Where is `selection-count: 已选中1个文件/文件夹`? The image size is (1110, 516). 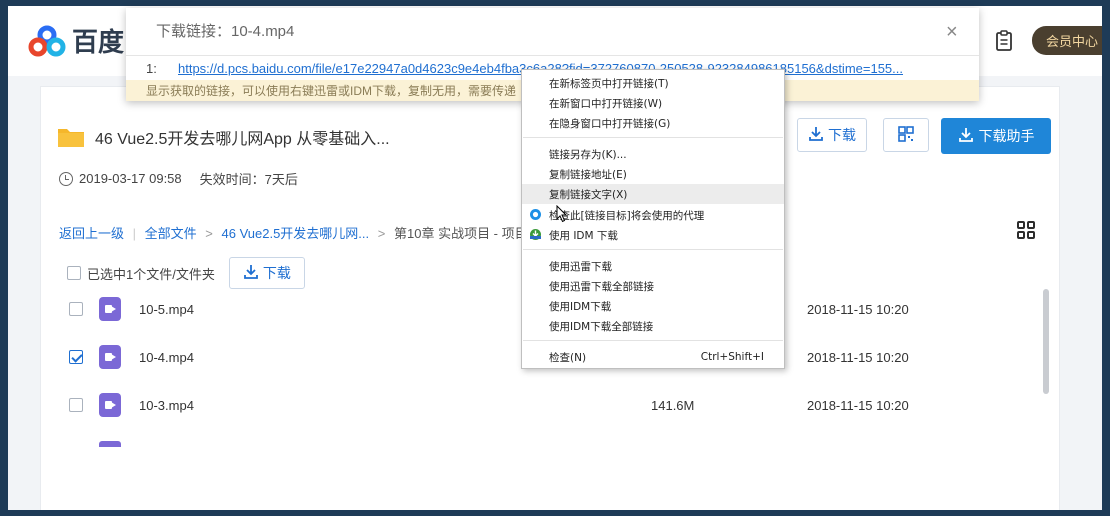 selection-count: 已选中1个文件/文件夹 is located at coordinates (151, 274).